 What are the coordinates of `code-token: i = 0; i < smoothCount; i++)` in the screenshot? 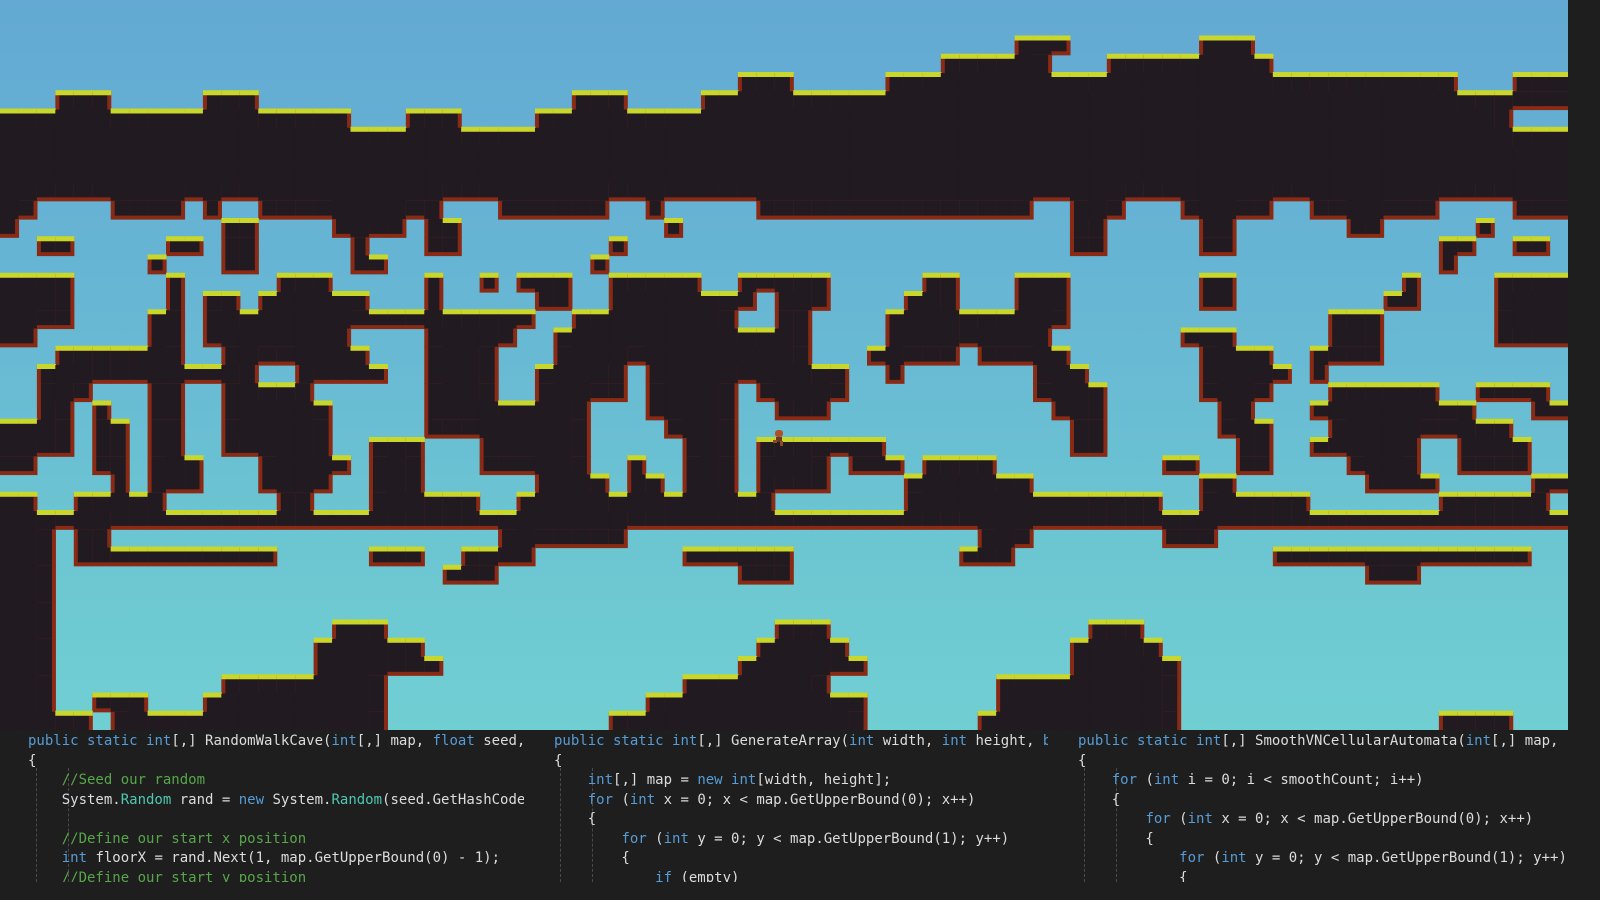 It's located at (1301, 780).